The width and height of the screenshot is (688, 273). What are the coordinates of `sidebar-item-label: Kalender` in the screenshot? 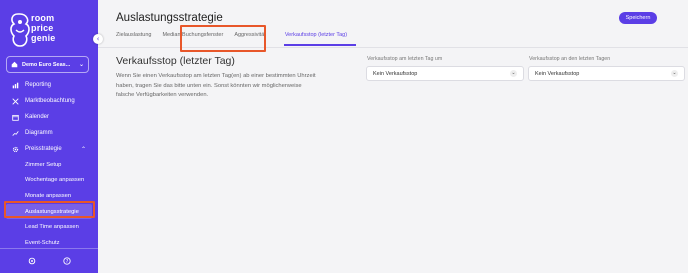 It's located at (37, 117).